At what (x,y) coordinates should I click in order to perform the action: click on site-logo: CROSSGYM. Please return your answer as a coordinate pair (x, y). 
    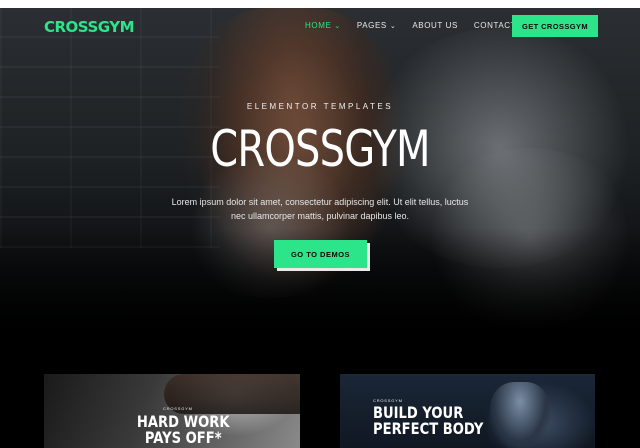
    Looking at the image, I should click on (89, 27).